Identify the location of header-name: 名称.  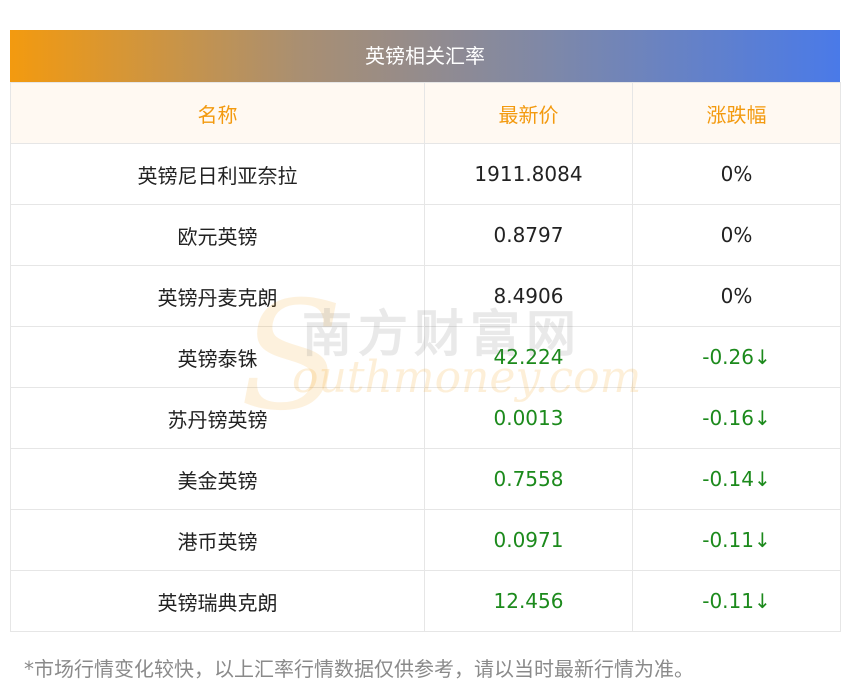
(217, 113).